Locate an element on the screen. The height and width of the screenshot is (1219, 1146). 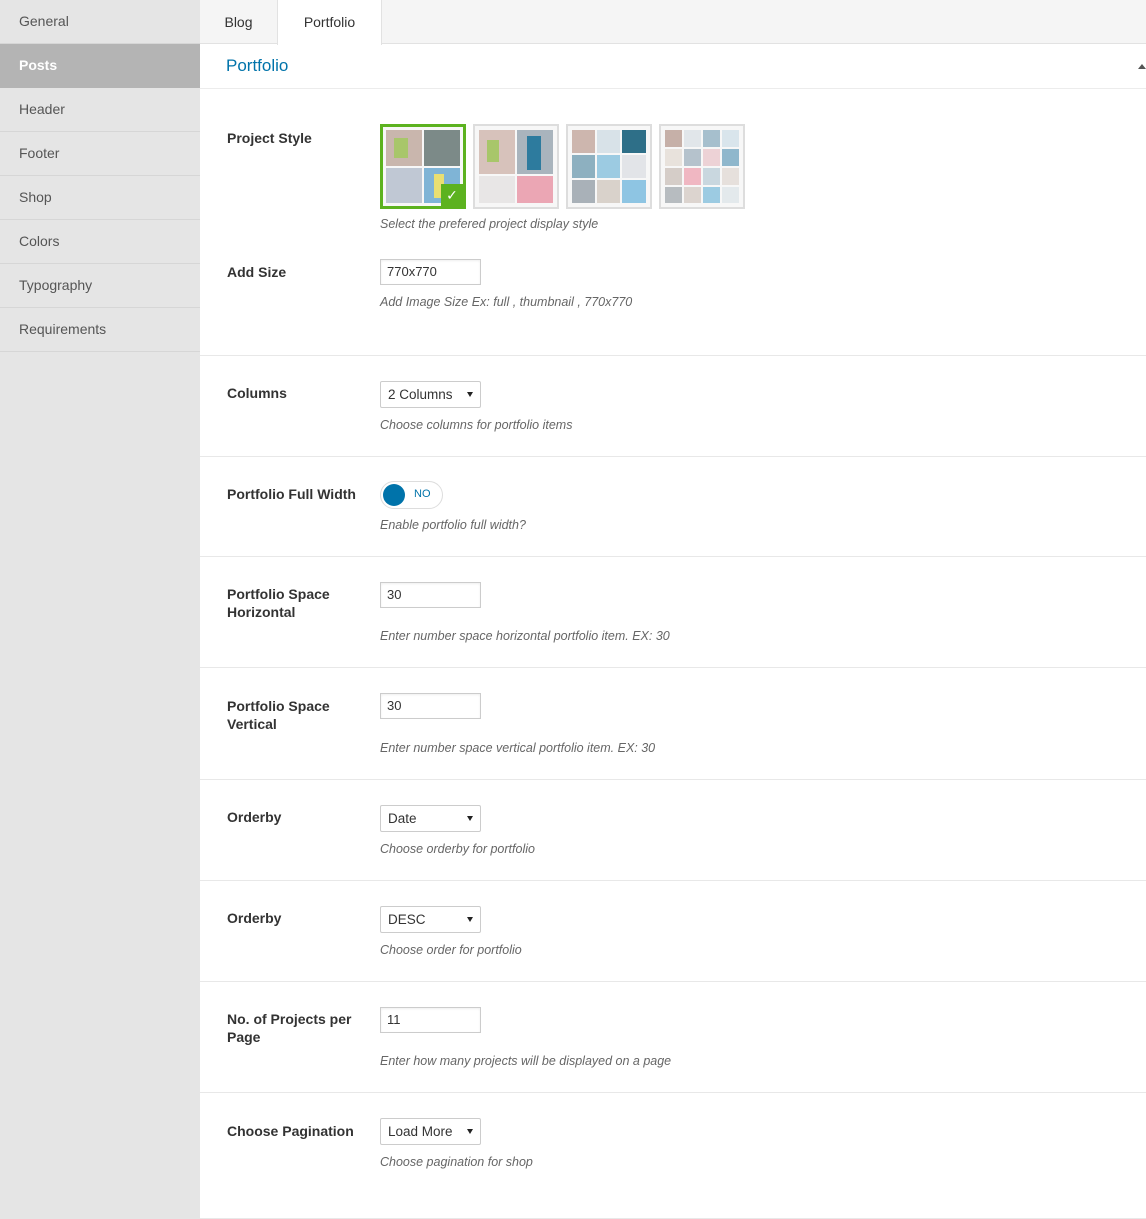
tab-portfolio: Portfolio is located at coordinates (329, 22).